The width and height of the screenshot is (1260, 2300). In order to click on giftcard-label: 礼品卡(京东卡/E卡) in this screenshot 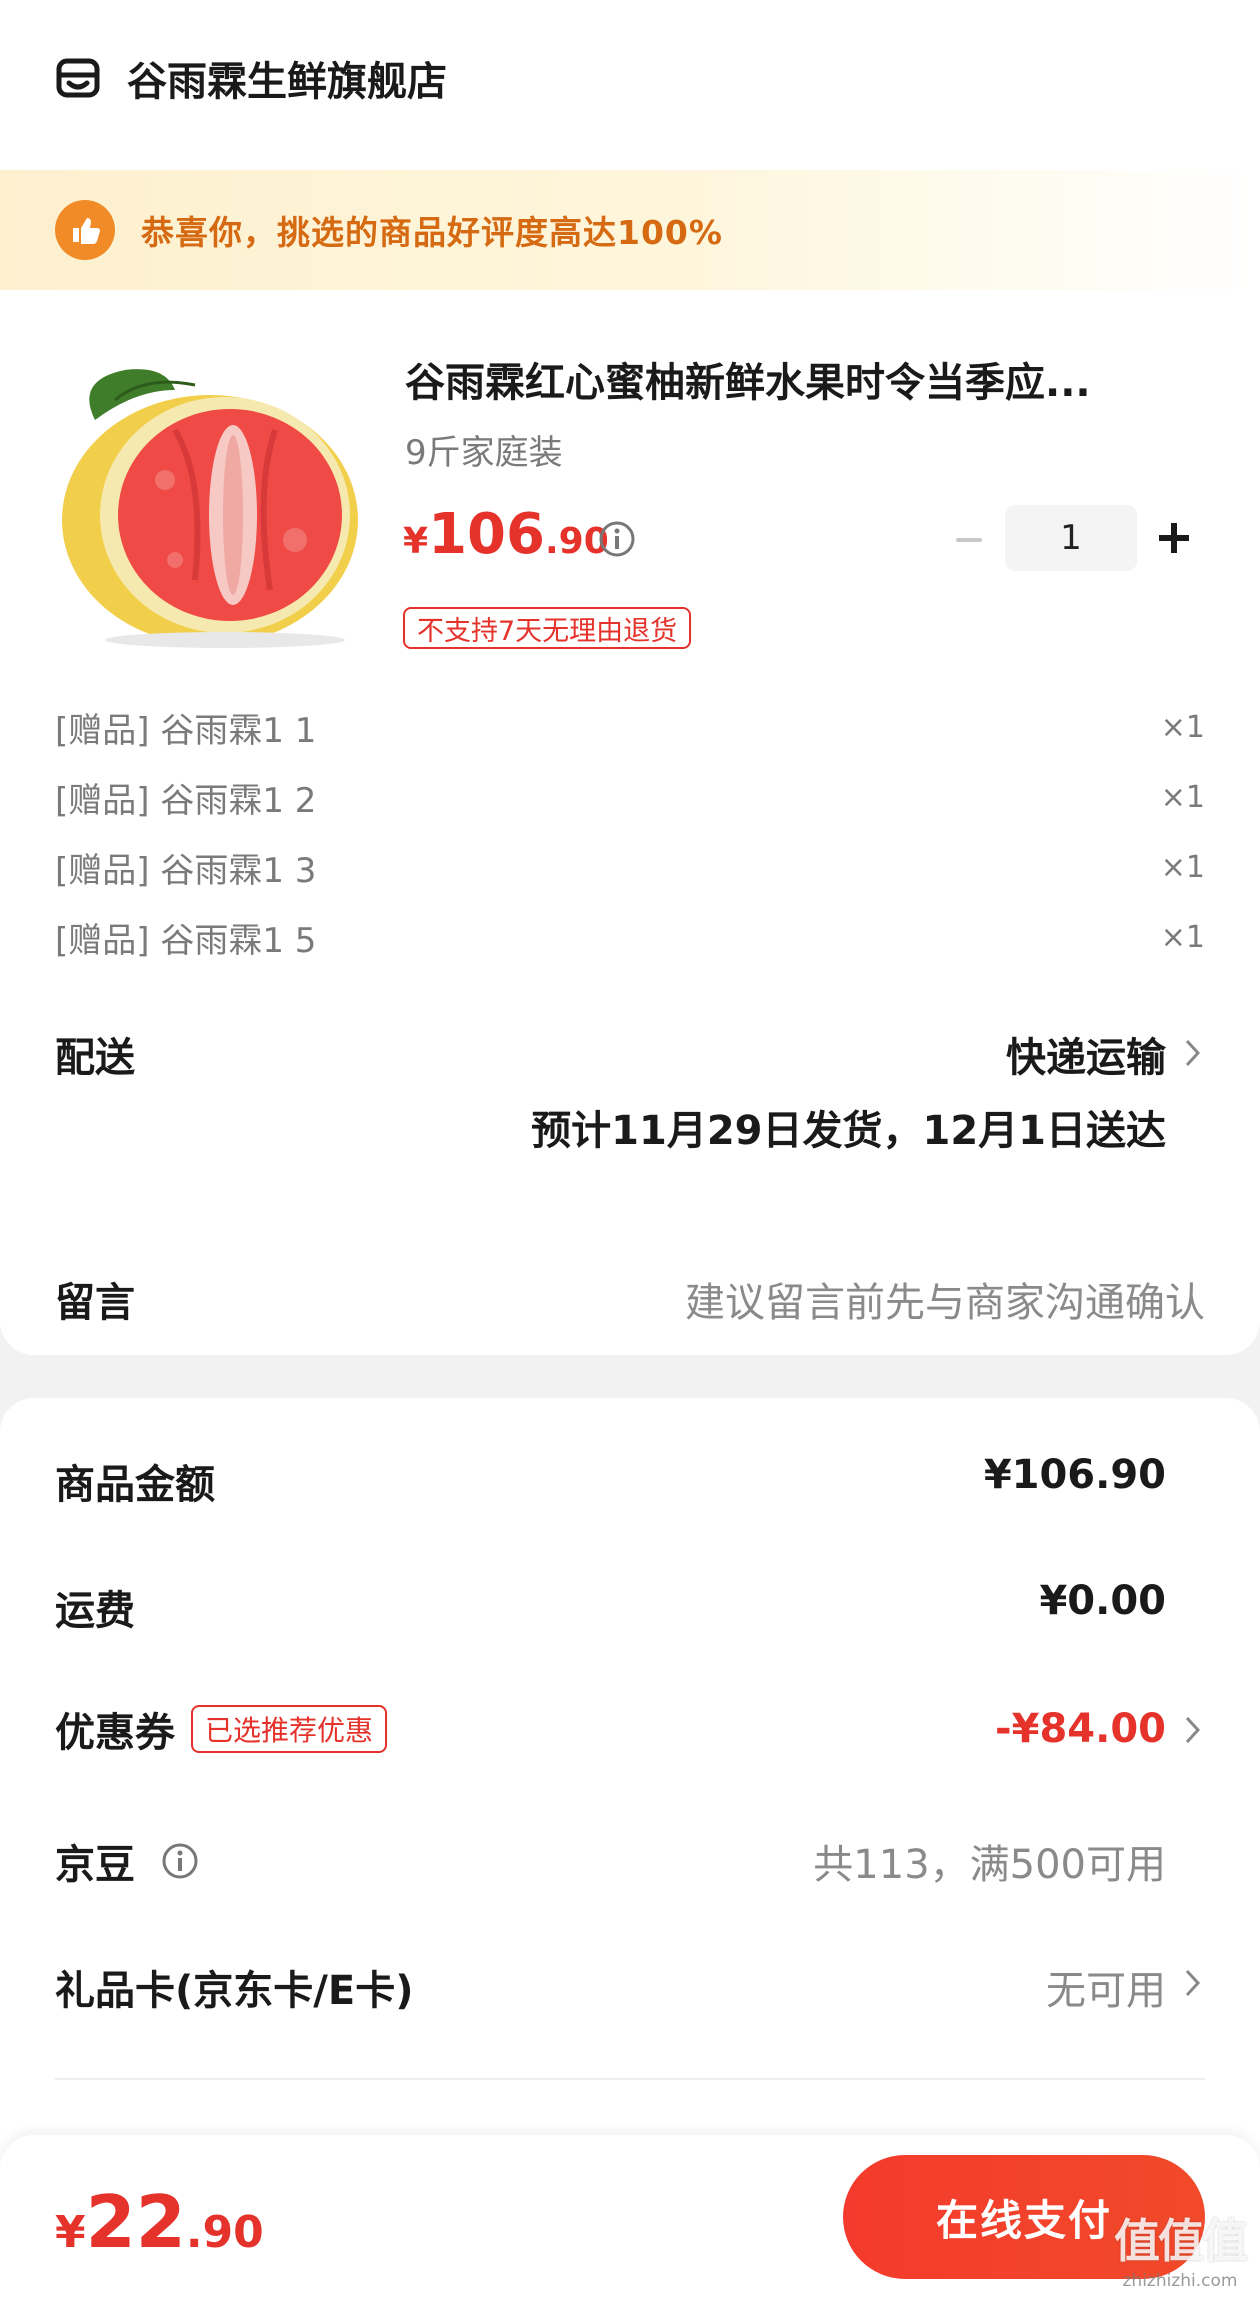, I will do `click(234, 1987)`.